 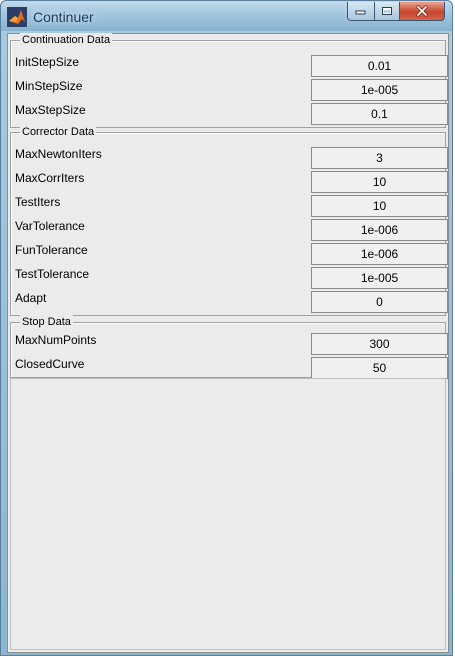 What do you see at coordinates (379, 344) in the screenshot?
I see `max-num-points-field: 300` at bounding box center [379, 344].